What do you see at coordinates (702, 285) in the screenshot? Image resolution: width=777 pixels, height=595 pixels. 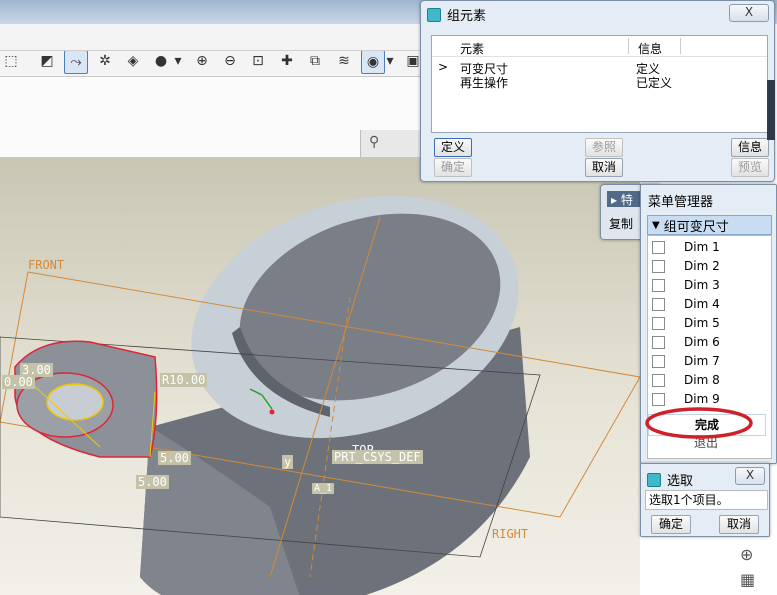 I see `menu-item-label: Dim 3` at bounding box center [702, 285].